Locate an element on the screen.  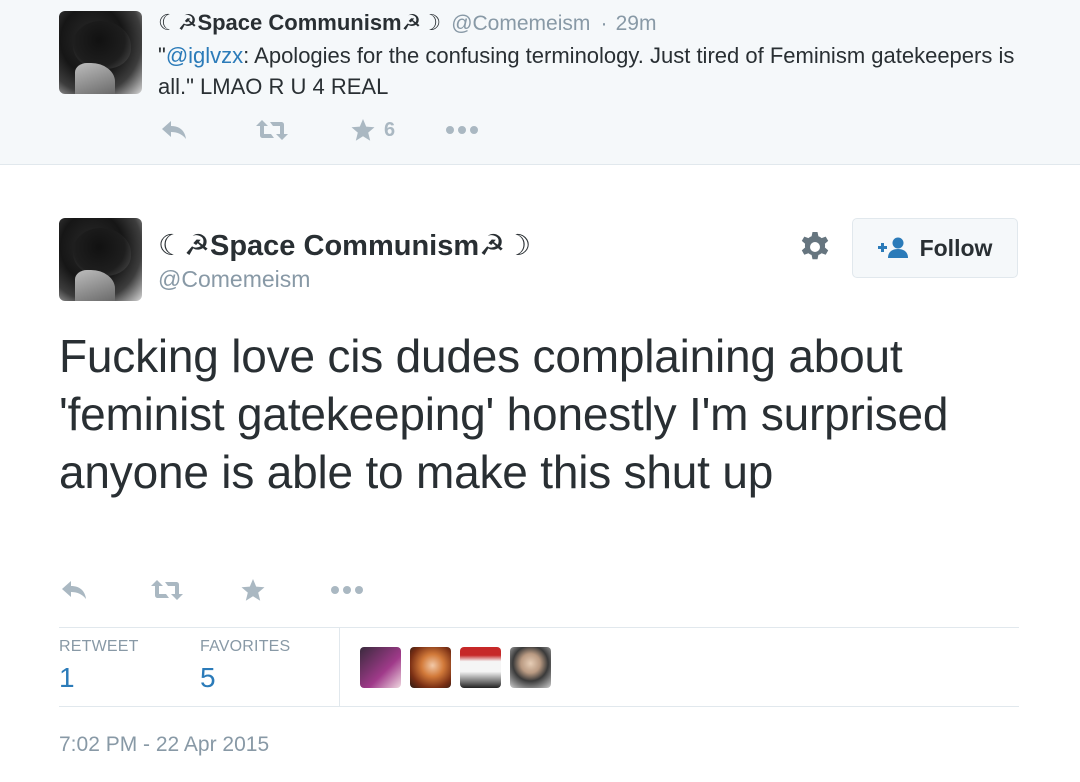
tweet-actions is located at coordinates (240, 590).